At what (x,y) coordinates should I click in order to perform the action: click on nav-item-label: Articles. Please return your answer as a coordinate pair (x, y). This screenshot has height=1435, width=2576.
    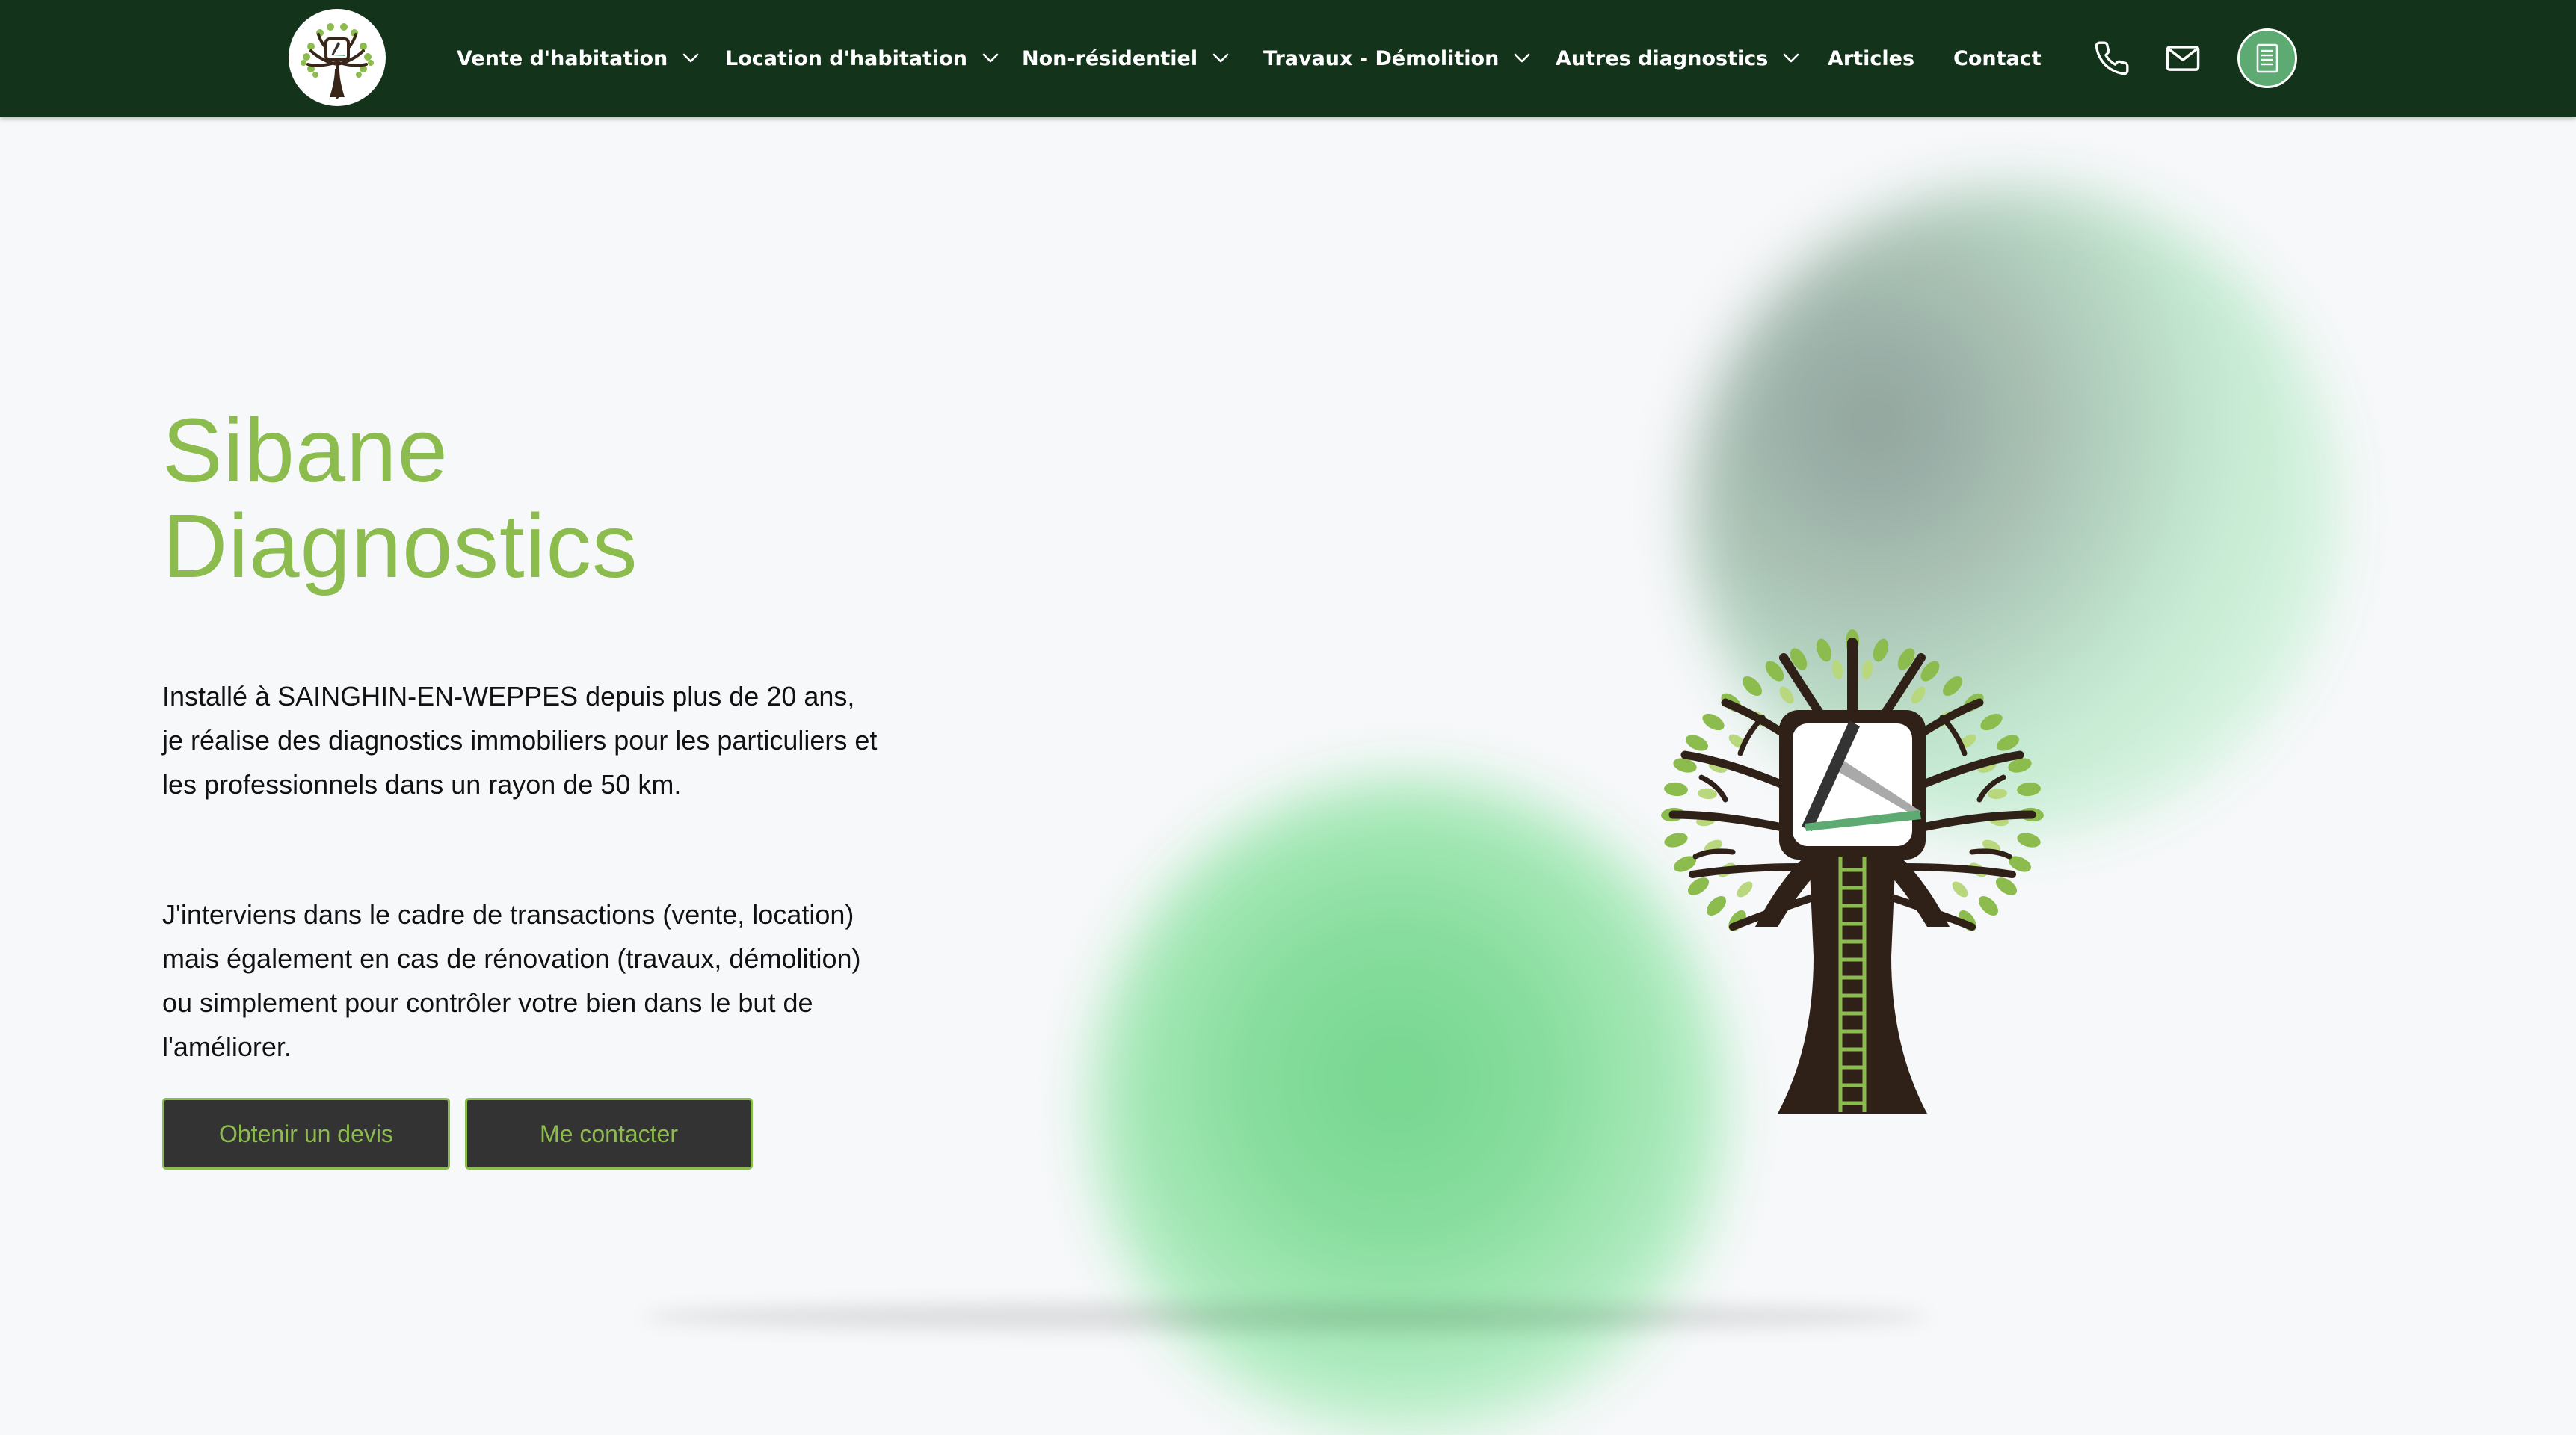
    Looking at the image, I should click on (1871, 58).